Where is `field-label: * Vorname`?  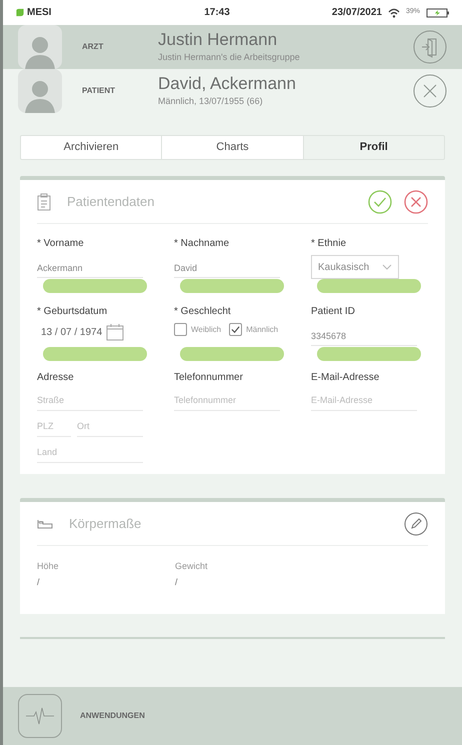 field-label: * Vorname is located at coordinates (61, 244).